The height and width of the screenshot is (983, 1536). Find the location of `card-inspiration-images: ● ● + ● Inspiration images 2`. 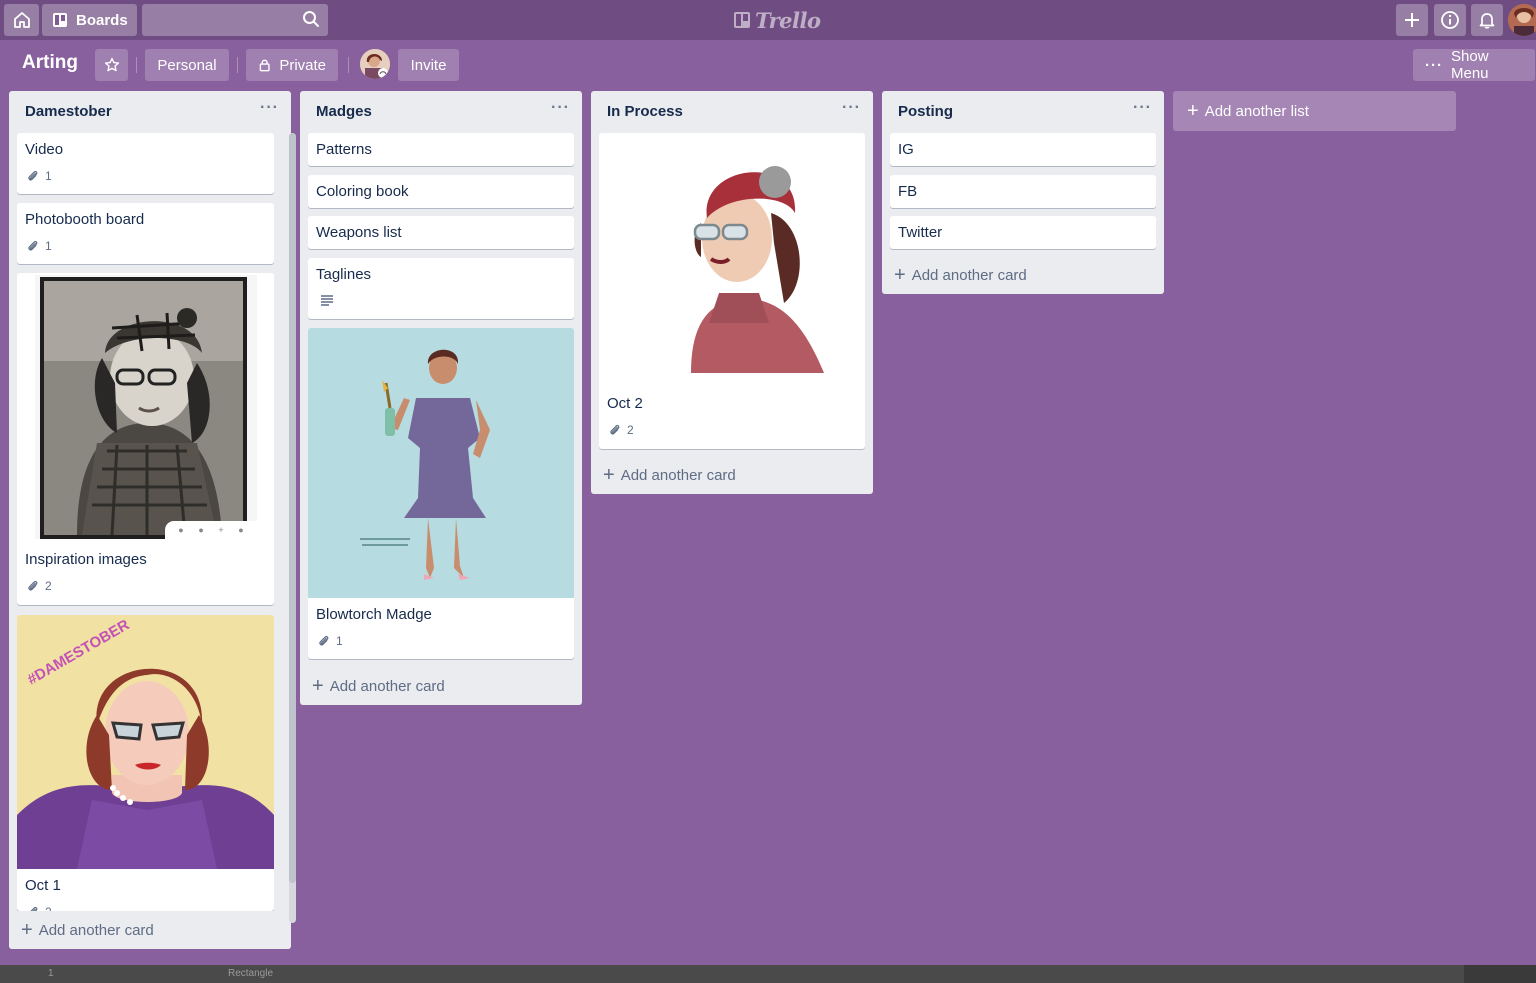

card-inspiration-images: ● ● + ● Inspiration images 2 is located at coordinates (145, 439).